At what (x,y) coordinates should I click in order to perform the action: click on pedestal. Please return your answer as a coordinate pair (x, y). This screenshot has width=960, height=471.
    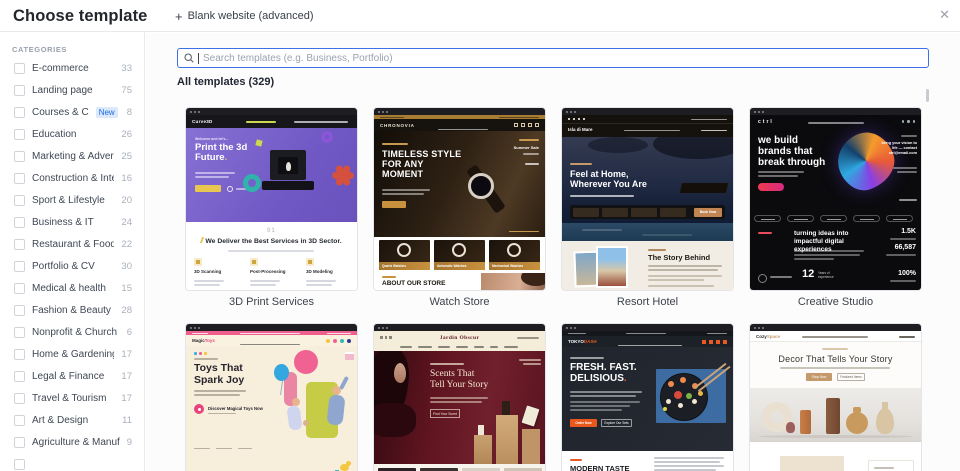
    Looking at the image, I should click on (507, 439).